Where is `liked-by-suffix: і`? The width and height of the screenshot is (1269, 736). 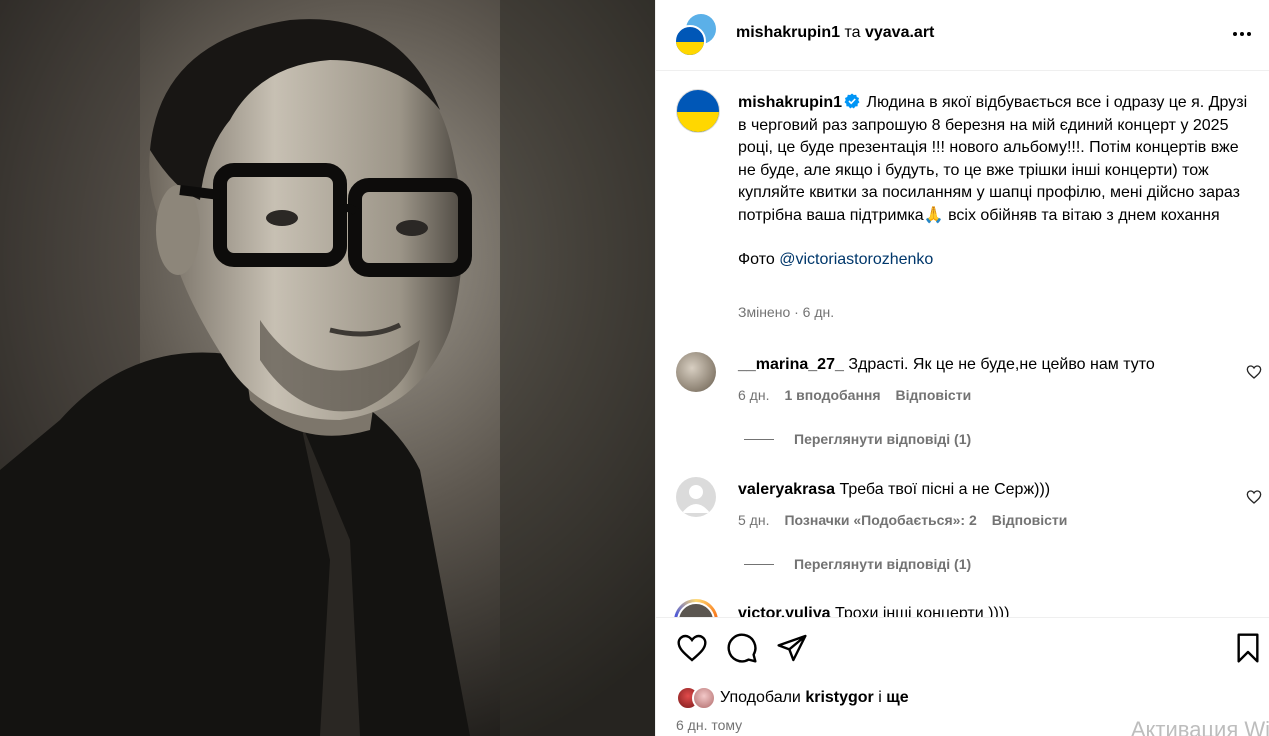
liked-by-suffix: і is located at coordinates (880, 697).